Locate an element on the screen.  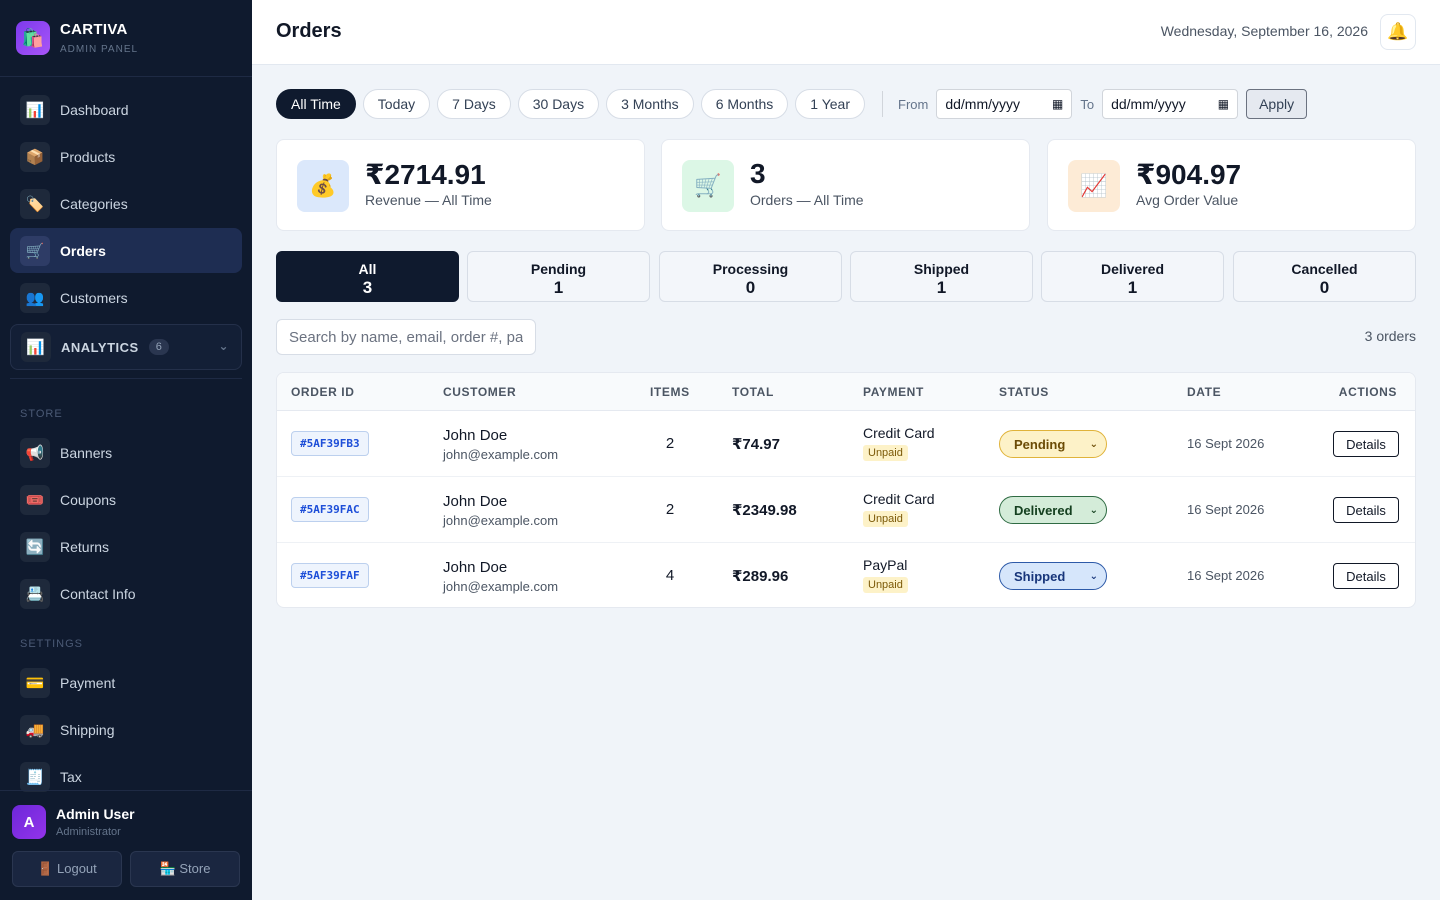
order-id-link: #5AF39FAF is located at coordinates (330, 575).